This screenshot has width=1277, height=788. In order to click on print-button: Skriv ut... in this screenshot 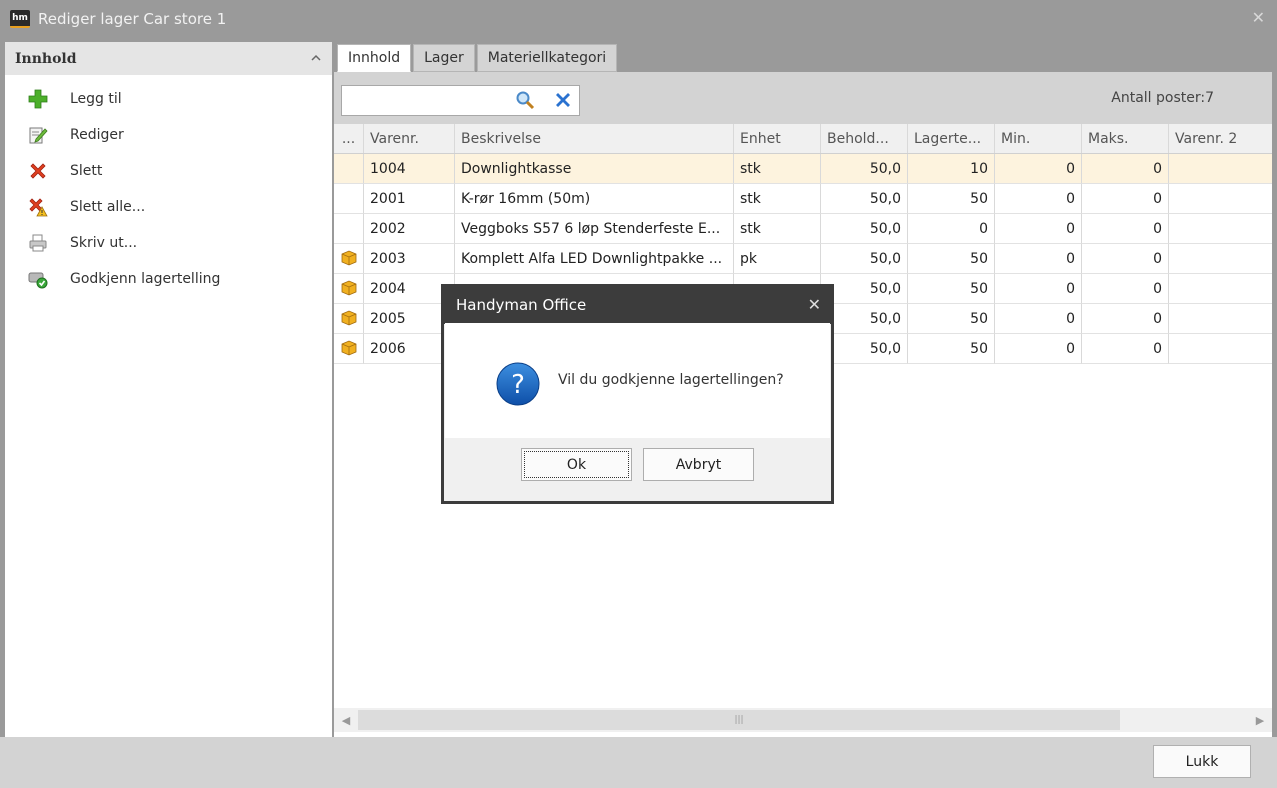, I will do `click(168, 243)`.